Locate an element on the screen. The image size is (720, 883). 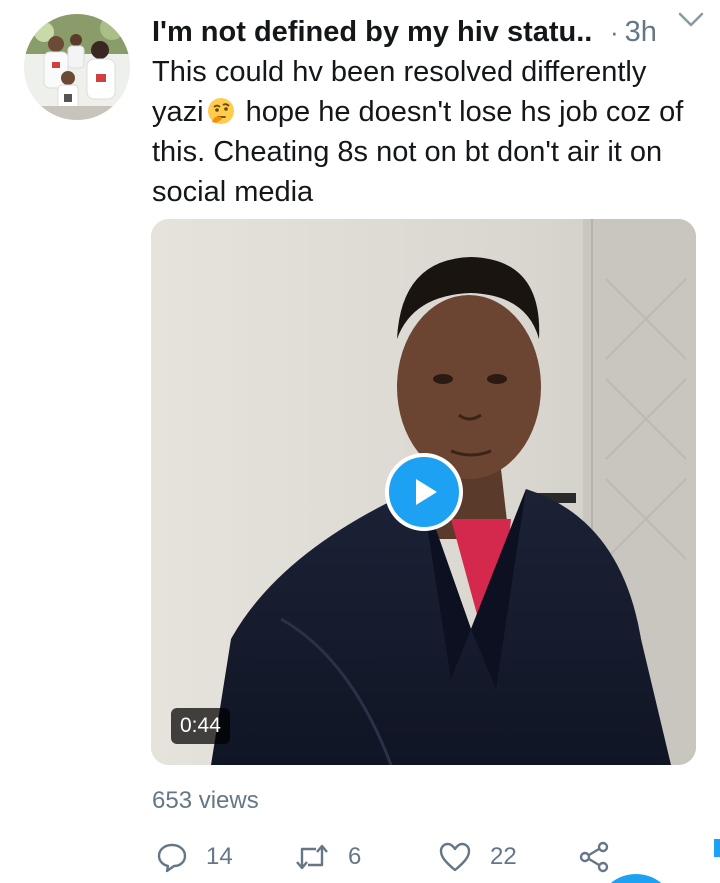
share-icon is located at coordinates (594, 857).